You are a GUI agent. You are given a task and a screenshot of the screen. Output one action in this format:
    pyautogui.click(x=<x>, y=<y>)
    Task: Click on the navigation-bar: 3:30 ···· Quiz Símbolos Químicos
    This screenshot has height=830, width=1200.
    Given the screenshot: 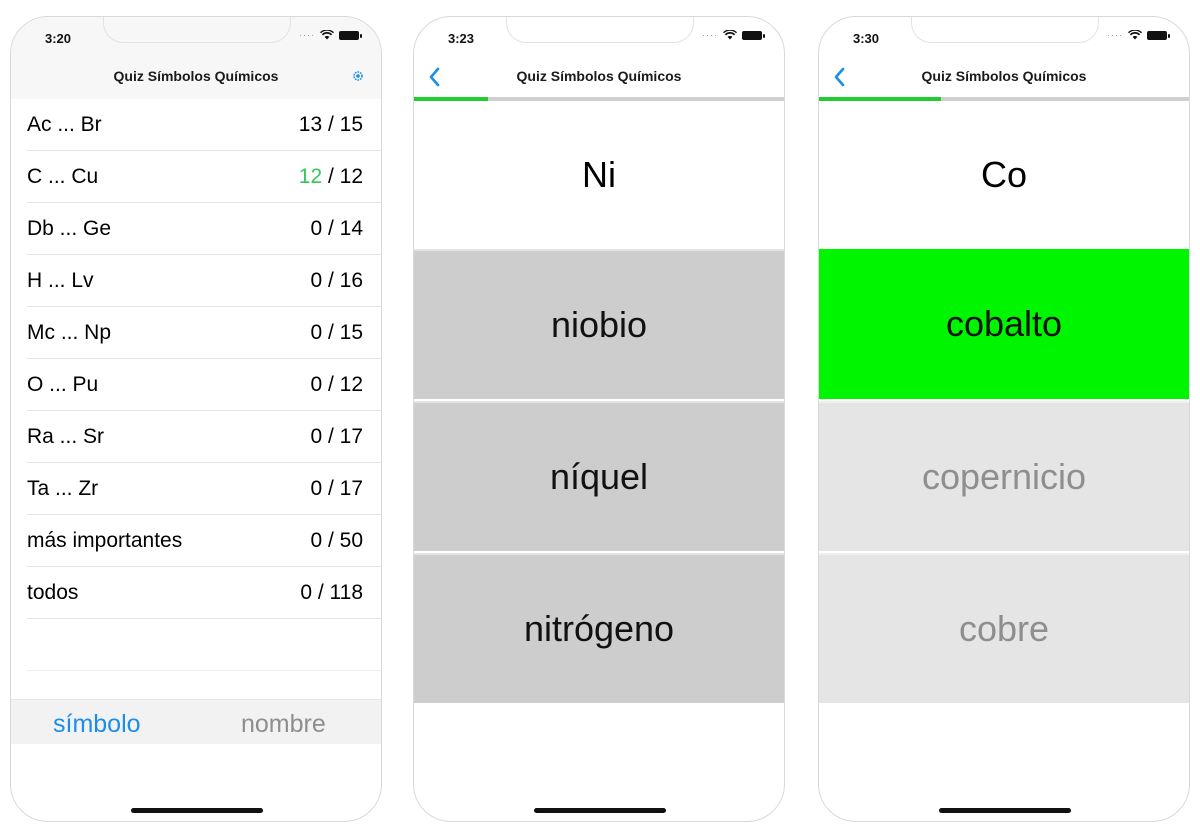 What is the action you would take?
    pyautogui.click(x=1004, y=58)
    